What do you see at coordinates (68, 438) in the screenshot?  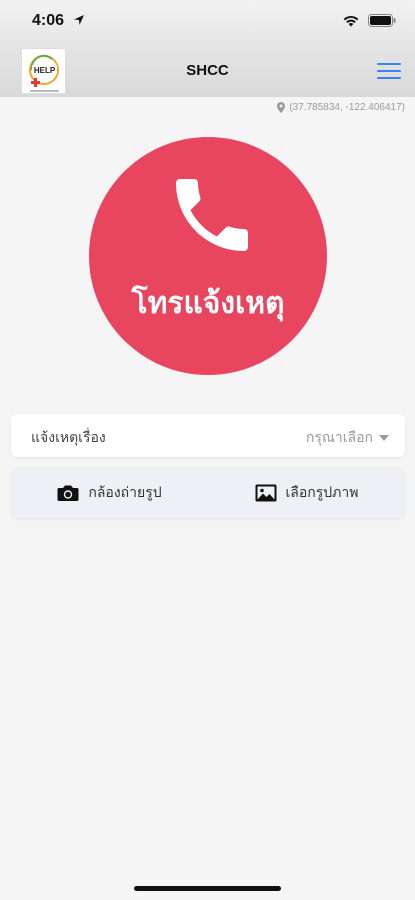 I see `report-topic-label: แจ้งเหตุเรื่อง` at bounding box center [68, 438].